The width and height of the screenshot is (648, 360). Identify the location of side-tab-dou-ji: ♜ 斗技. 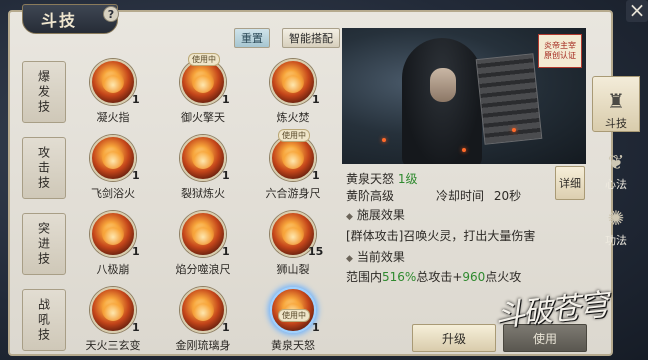
(616, 104).